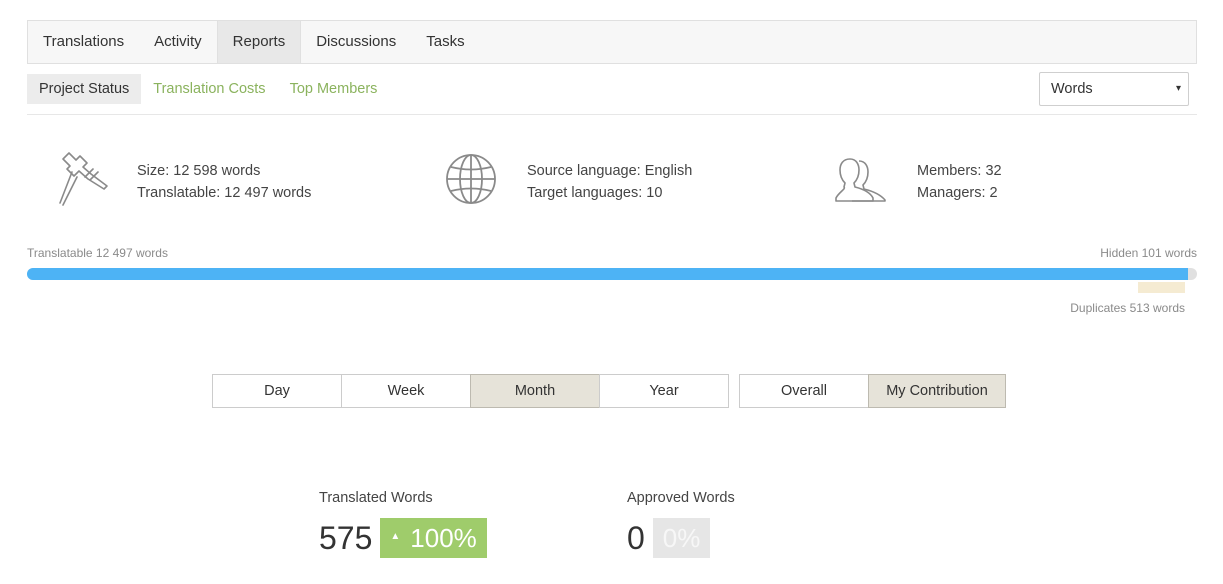 This screenshot has width=1223, height=584. What do you see at coordinates (443, 538) in the screenshot?
I see `translated-words-percent: 100%` at bounding box center [443, 538].